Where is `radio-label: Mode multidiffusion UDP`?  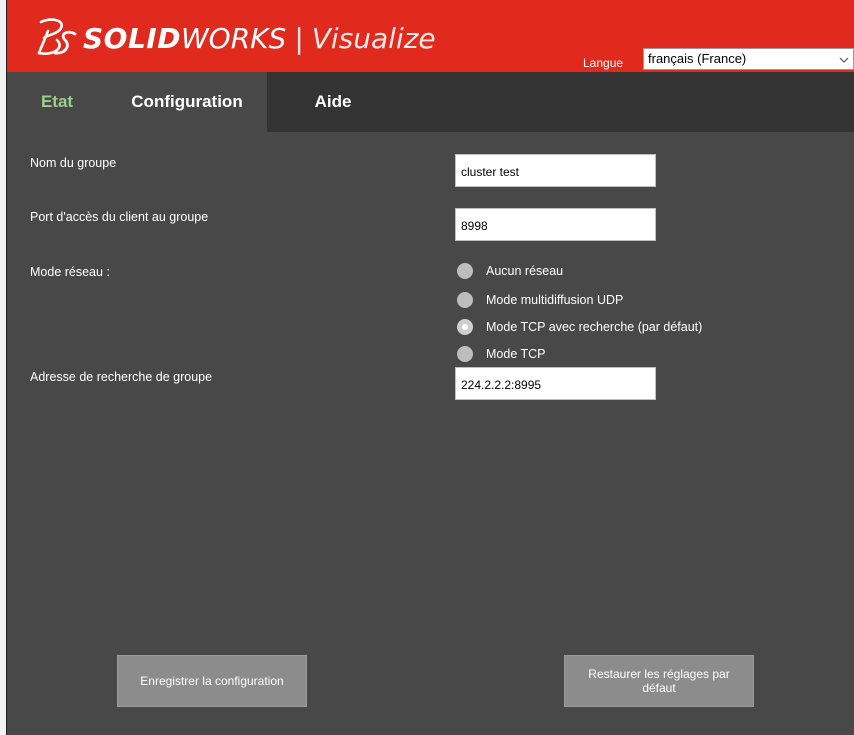
radio-label: Mode multidiffusion UDP is located at coordinates (555, 300).